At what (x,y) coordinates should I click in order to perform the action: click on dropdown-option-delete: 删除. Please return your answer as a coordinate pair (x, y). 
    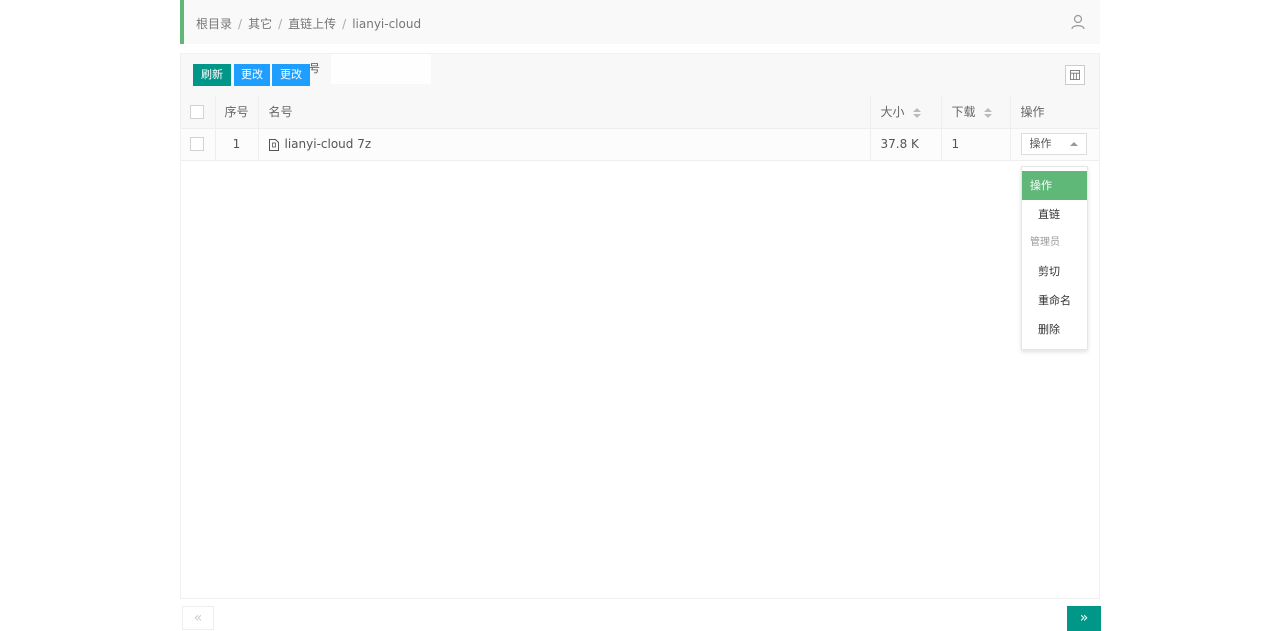
    Looking at the image, I should click on (1054, 329).